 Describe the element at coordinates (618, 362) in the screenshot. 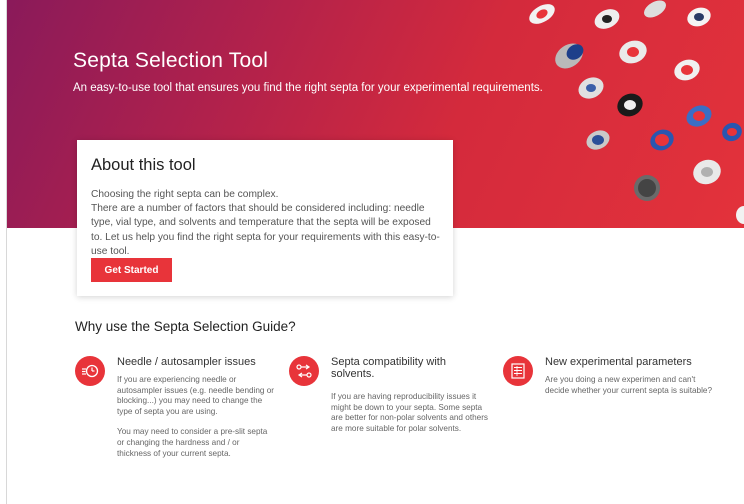

I see `feature-title: New experimental parameters` at that location.